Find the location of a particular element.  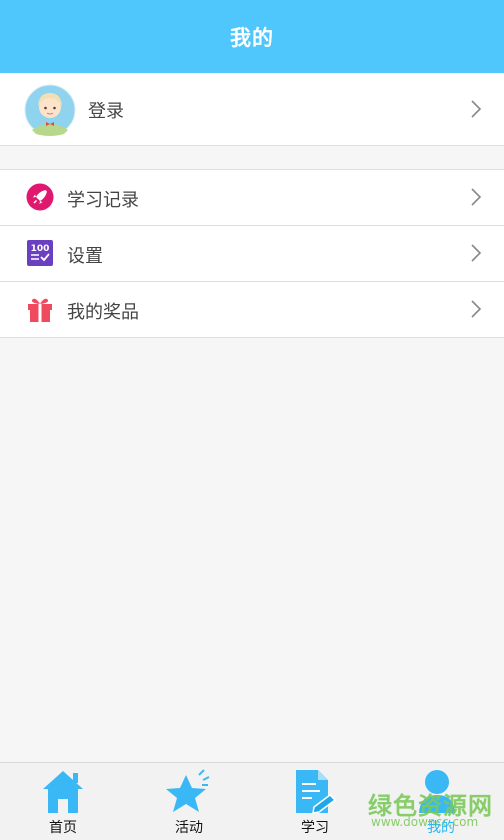

tab-label: 学习 is located at coordinates (315, 828).